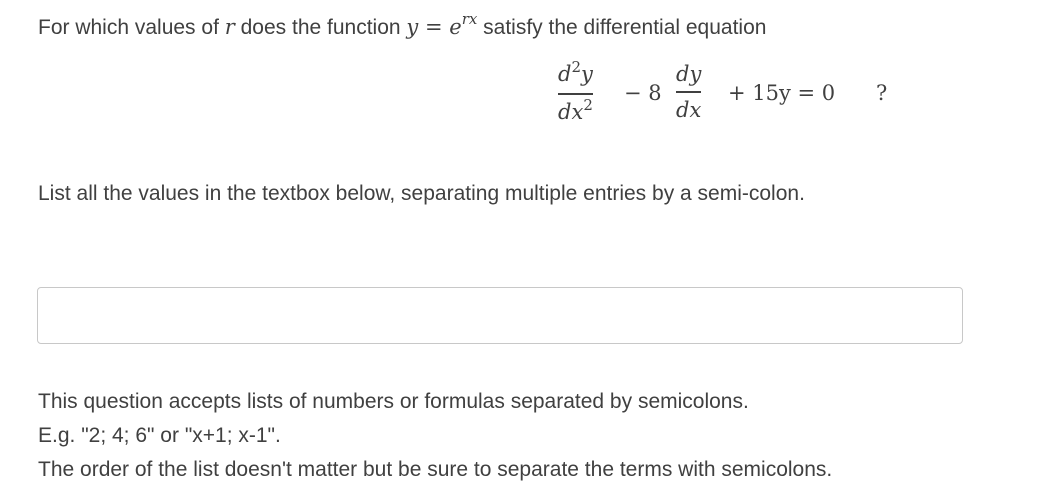 The width and height of the screenshot is (1039, 487). What do you see at coordinates (320, 27) in the screenshot?
I see `question-intro-middle: does the function` at bounding box center [320, 27].